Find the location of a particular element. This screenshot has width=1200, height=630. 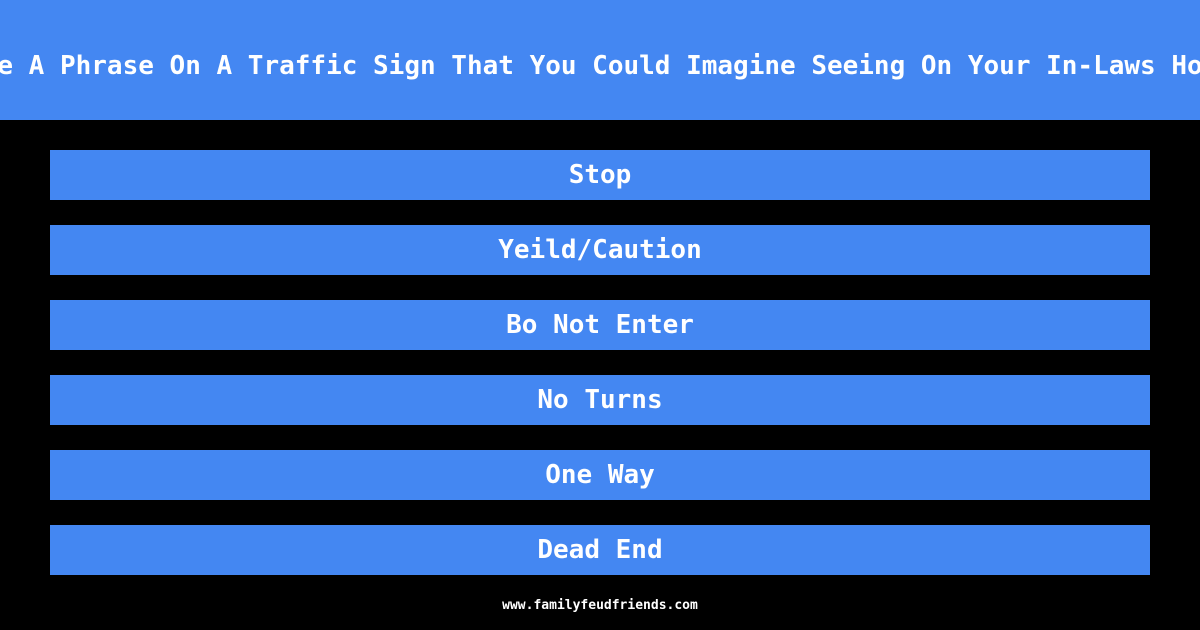

answer-row: Dead End is located at coordinates (600, 550).